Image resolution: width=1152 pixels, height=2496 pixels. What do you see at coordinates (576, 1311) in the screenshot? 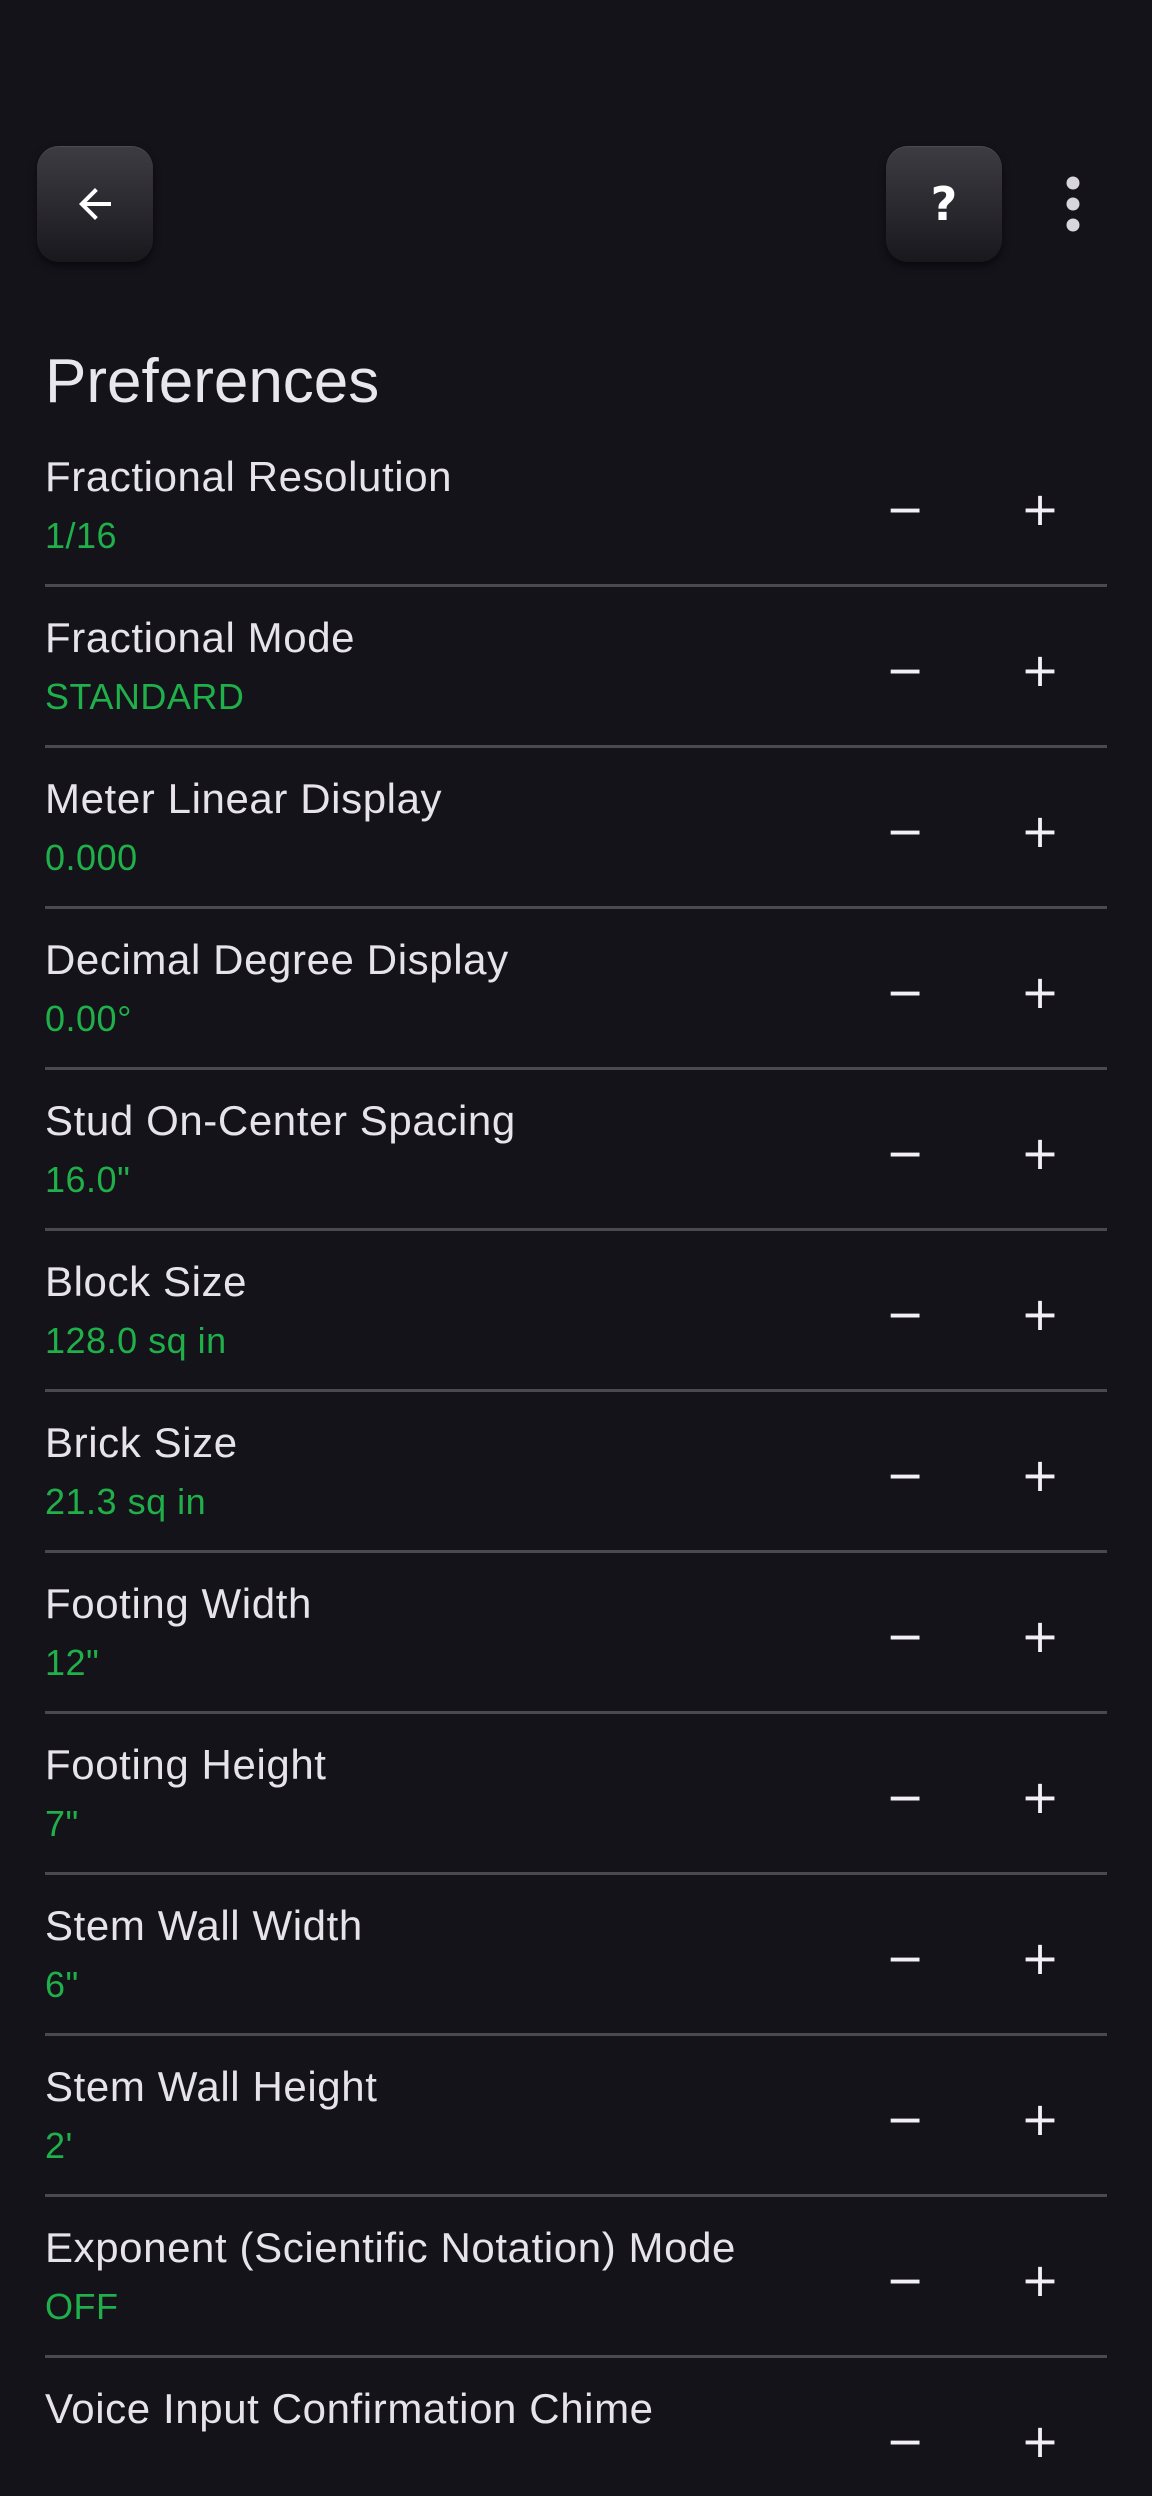
I see `pref-row-block-size: Block Size 128.0 sq in − +` at bounding box center [576, 1311].